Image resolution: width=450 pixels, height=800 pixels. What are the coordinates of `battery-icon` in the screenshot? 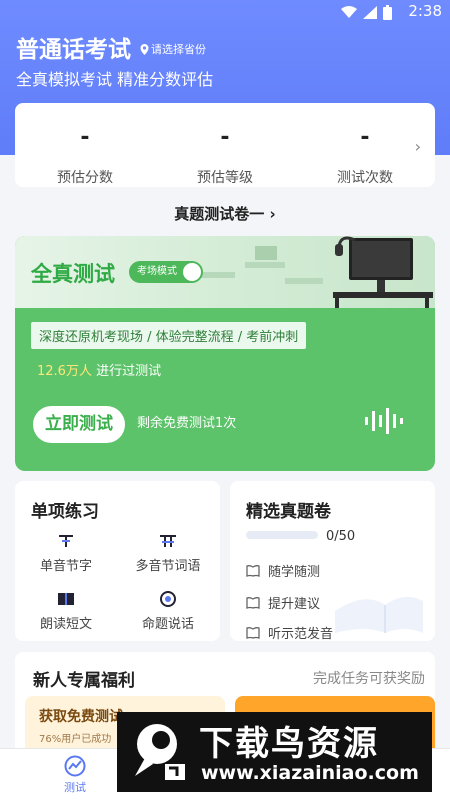 It's located at (387, 12).